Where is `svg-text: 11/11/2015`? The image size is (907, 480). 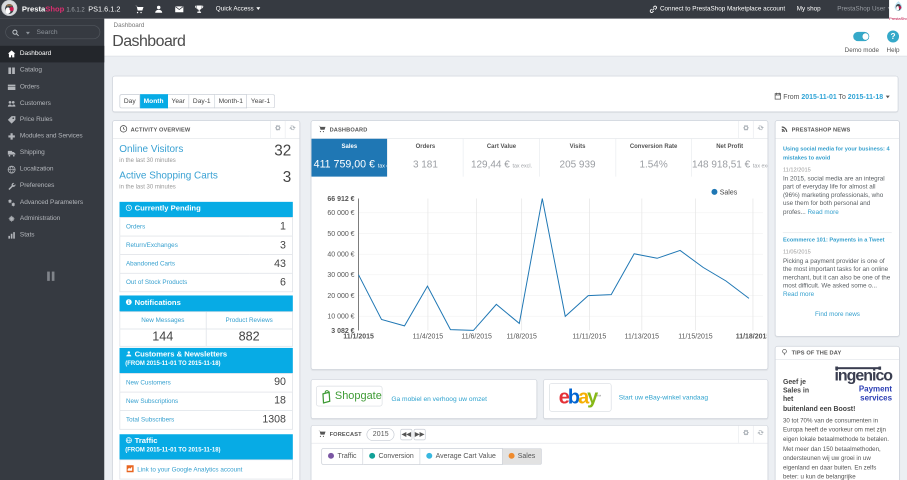
svg-text: 11/11/2015 is located at coordinates (590, 336).